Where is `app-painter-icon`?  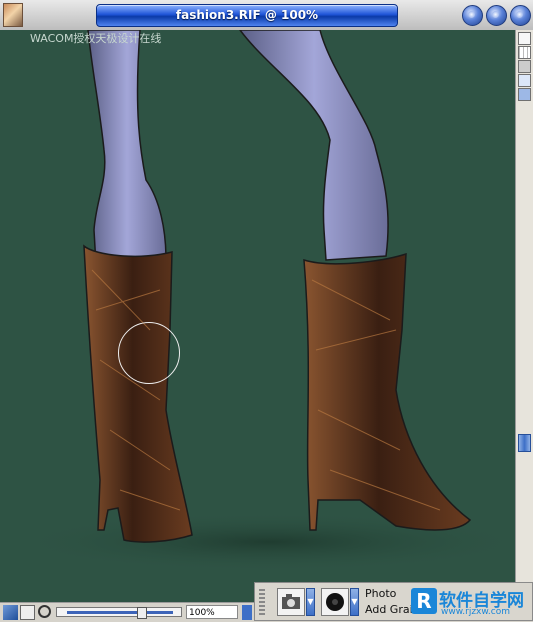 app-painter-icon is located at coordinates (13, 15).